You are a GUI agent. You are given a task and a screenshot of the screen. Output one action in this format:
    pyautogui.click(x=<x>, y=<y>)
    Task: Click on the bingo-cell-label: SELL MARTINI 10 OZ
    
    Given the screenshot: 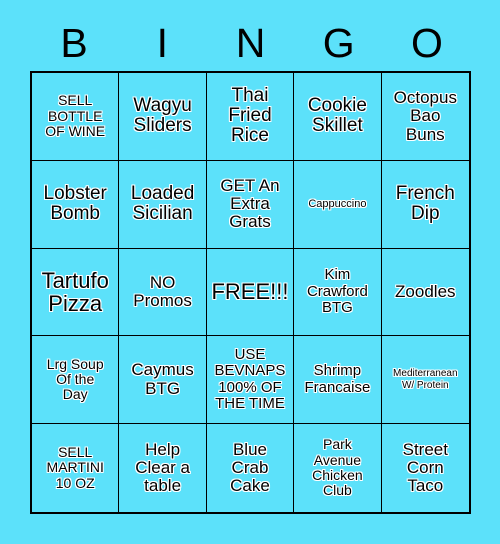 What is the action you would take?
    pyautogui.click(x=75, y=467)
    